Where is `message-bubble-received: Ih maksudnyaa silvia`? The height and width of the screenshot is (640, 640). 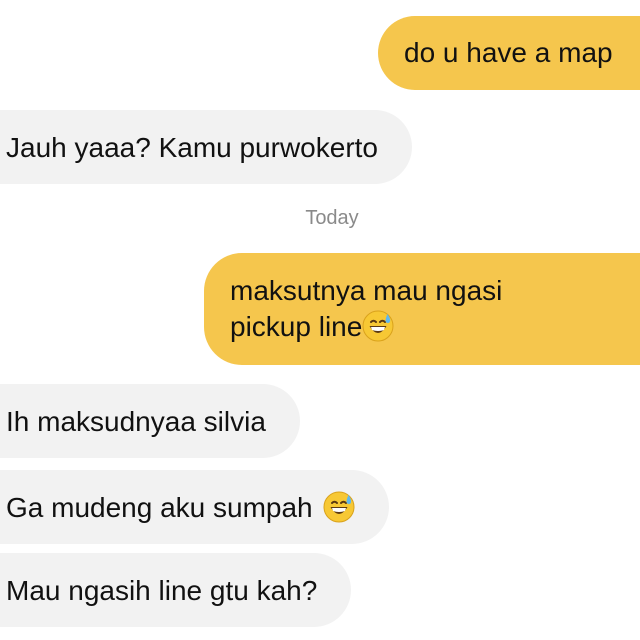
message-bubble-received: Ih maksudnyaa silvia is located at coordinates (150, 421).